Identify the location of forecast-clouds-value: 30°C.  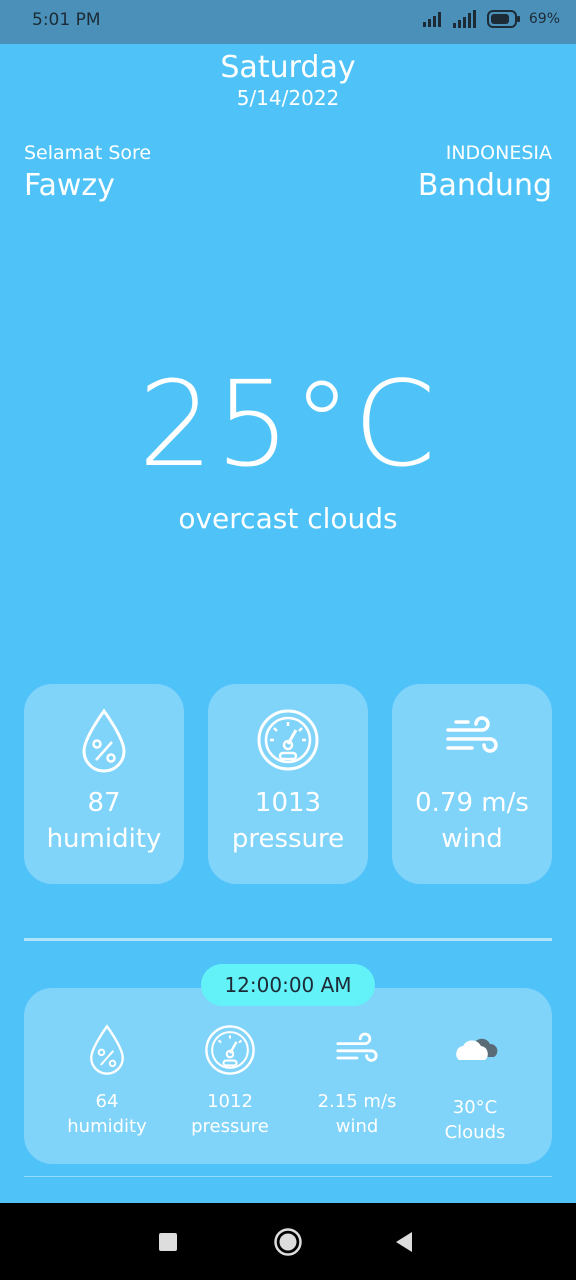
(475, 1107).